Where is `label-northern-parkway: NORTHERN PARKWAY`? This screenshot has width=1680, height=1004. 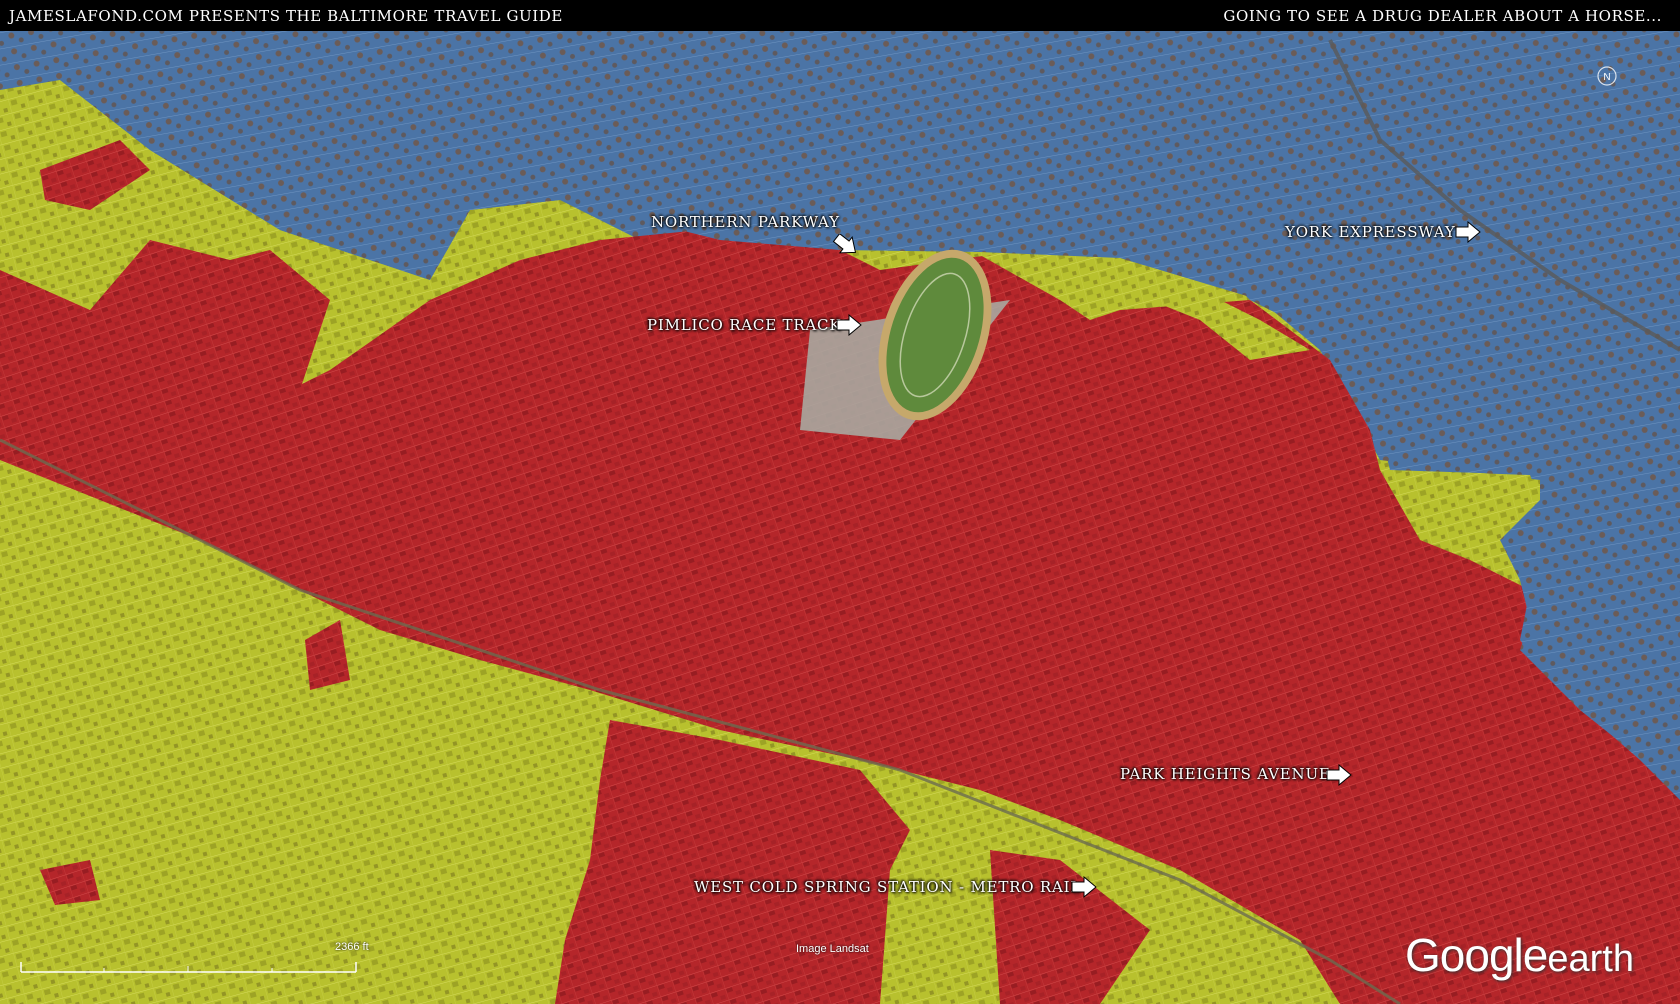
label-northern-parkway: NORTHERN PARKWAY is located at coordinates (745, 222).